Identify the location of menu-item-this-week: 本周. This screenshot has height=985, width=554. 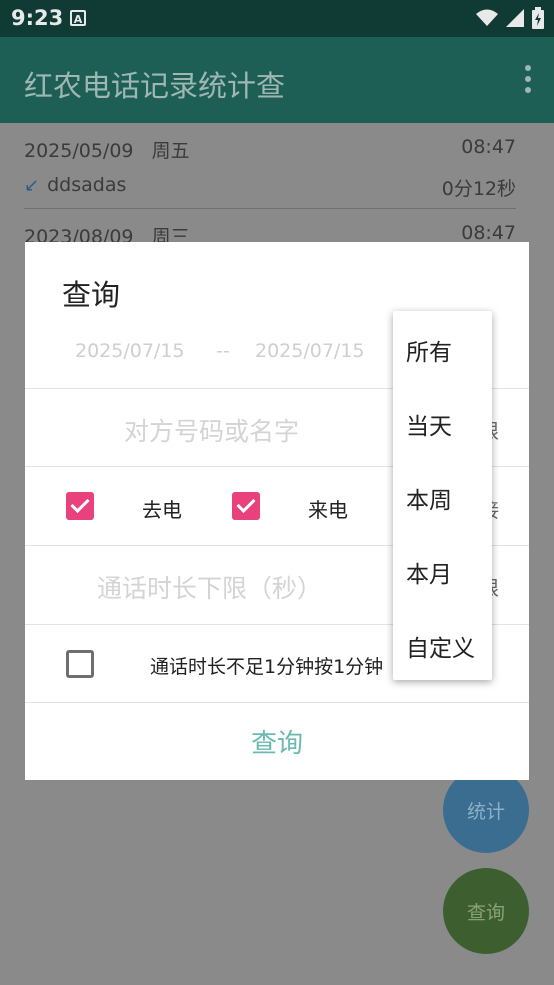
(429, 498).